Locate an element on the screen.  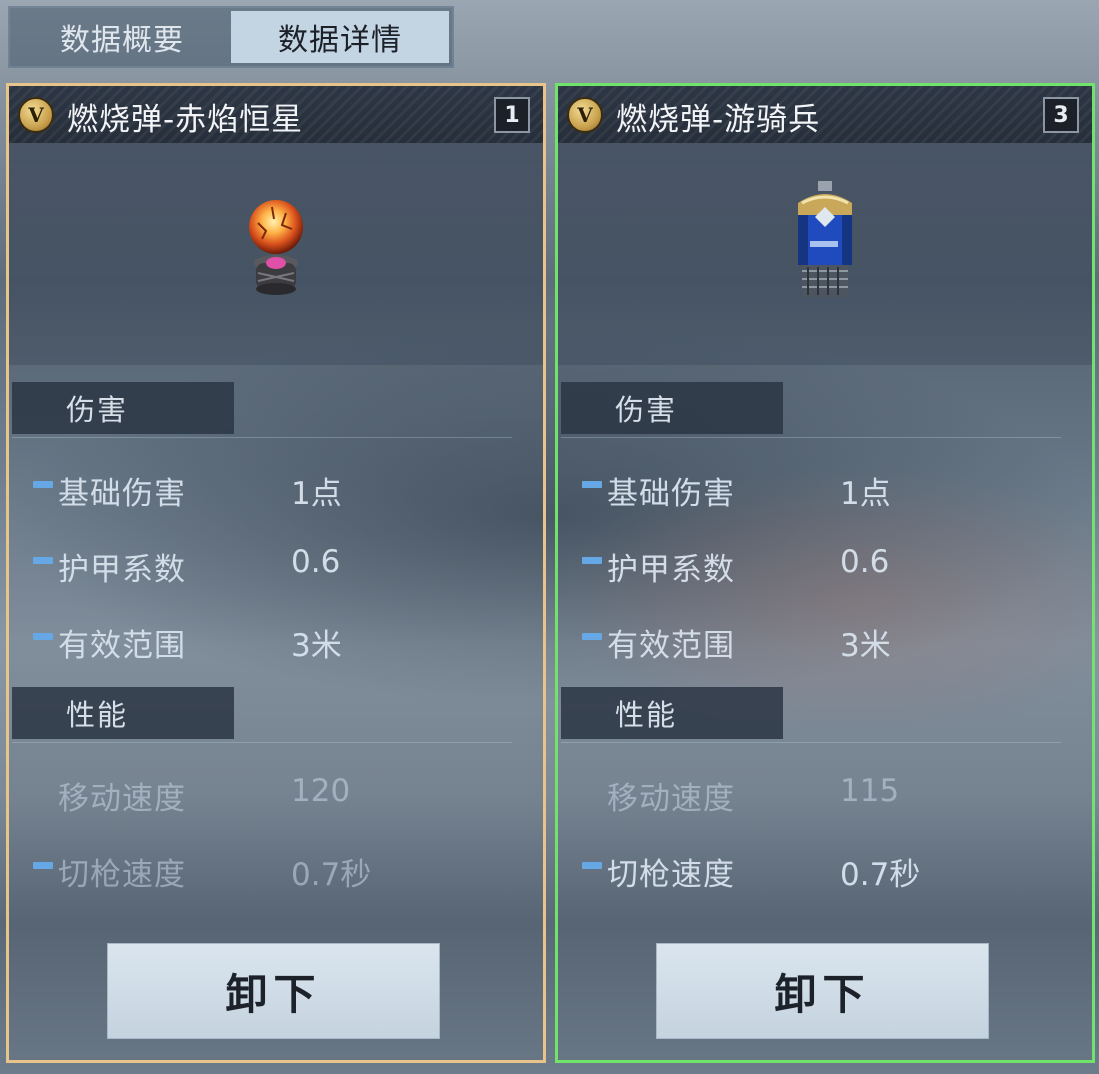
stat-value: 120 is located at coordinates (321, 791).